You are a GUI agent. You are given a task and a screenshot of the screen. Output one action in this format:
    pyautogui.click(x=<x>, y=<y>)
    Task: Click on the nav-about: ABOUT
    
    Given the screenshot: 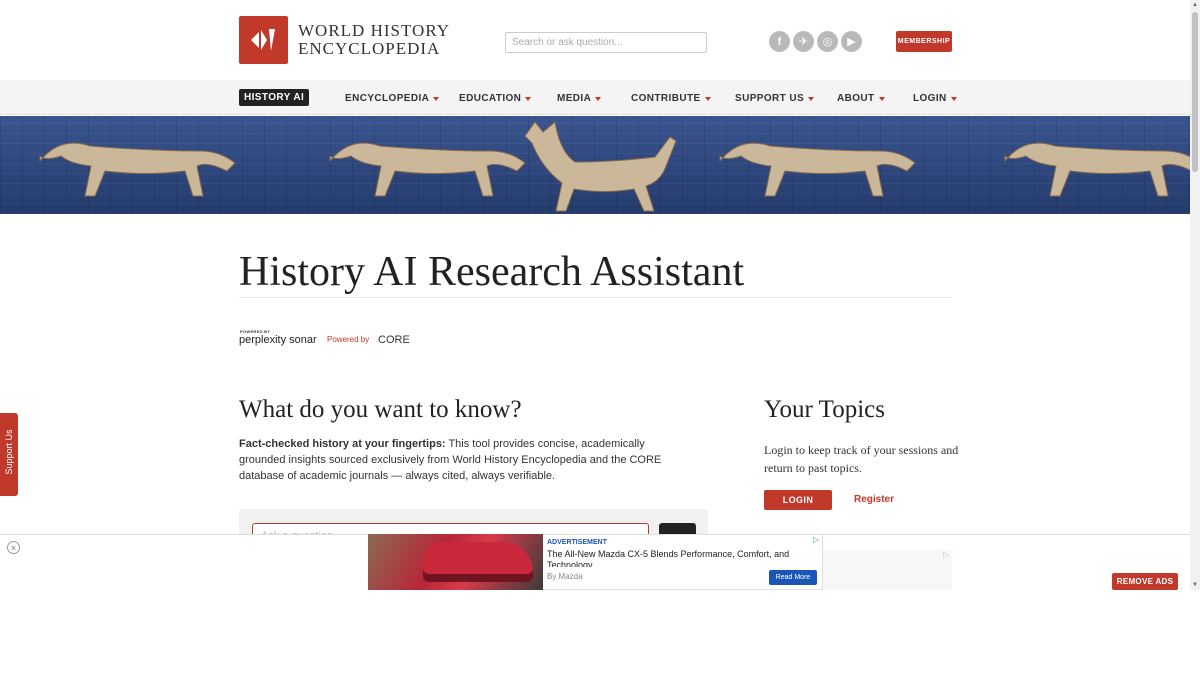 What is the action you would take?
    pyautogui.click(x=861, y=98)
    